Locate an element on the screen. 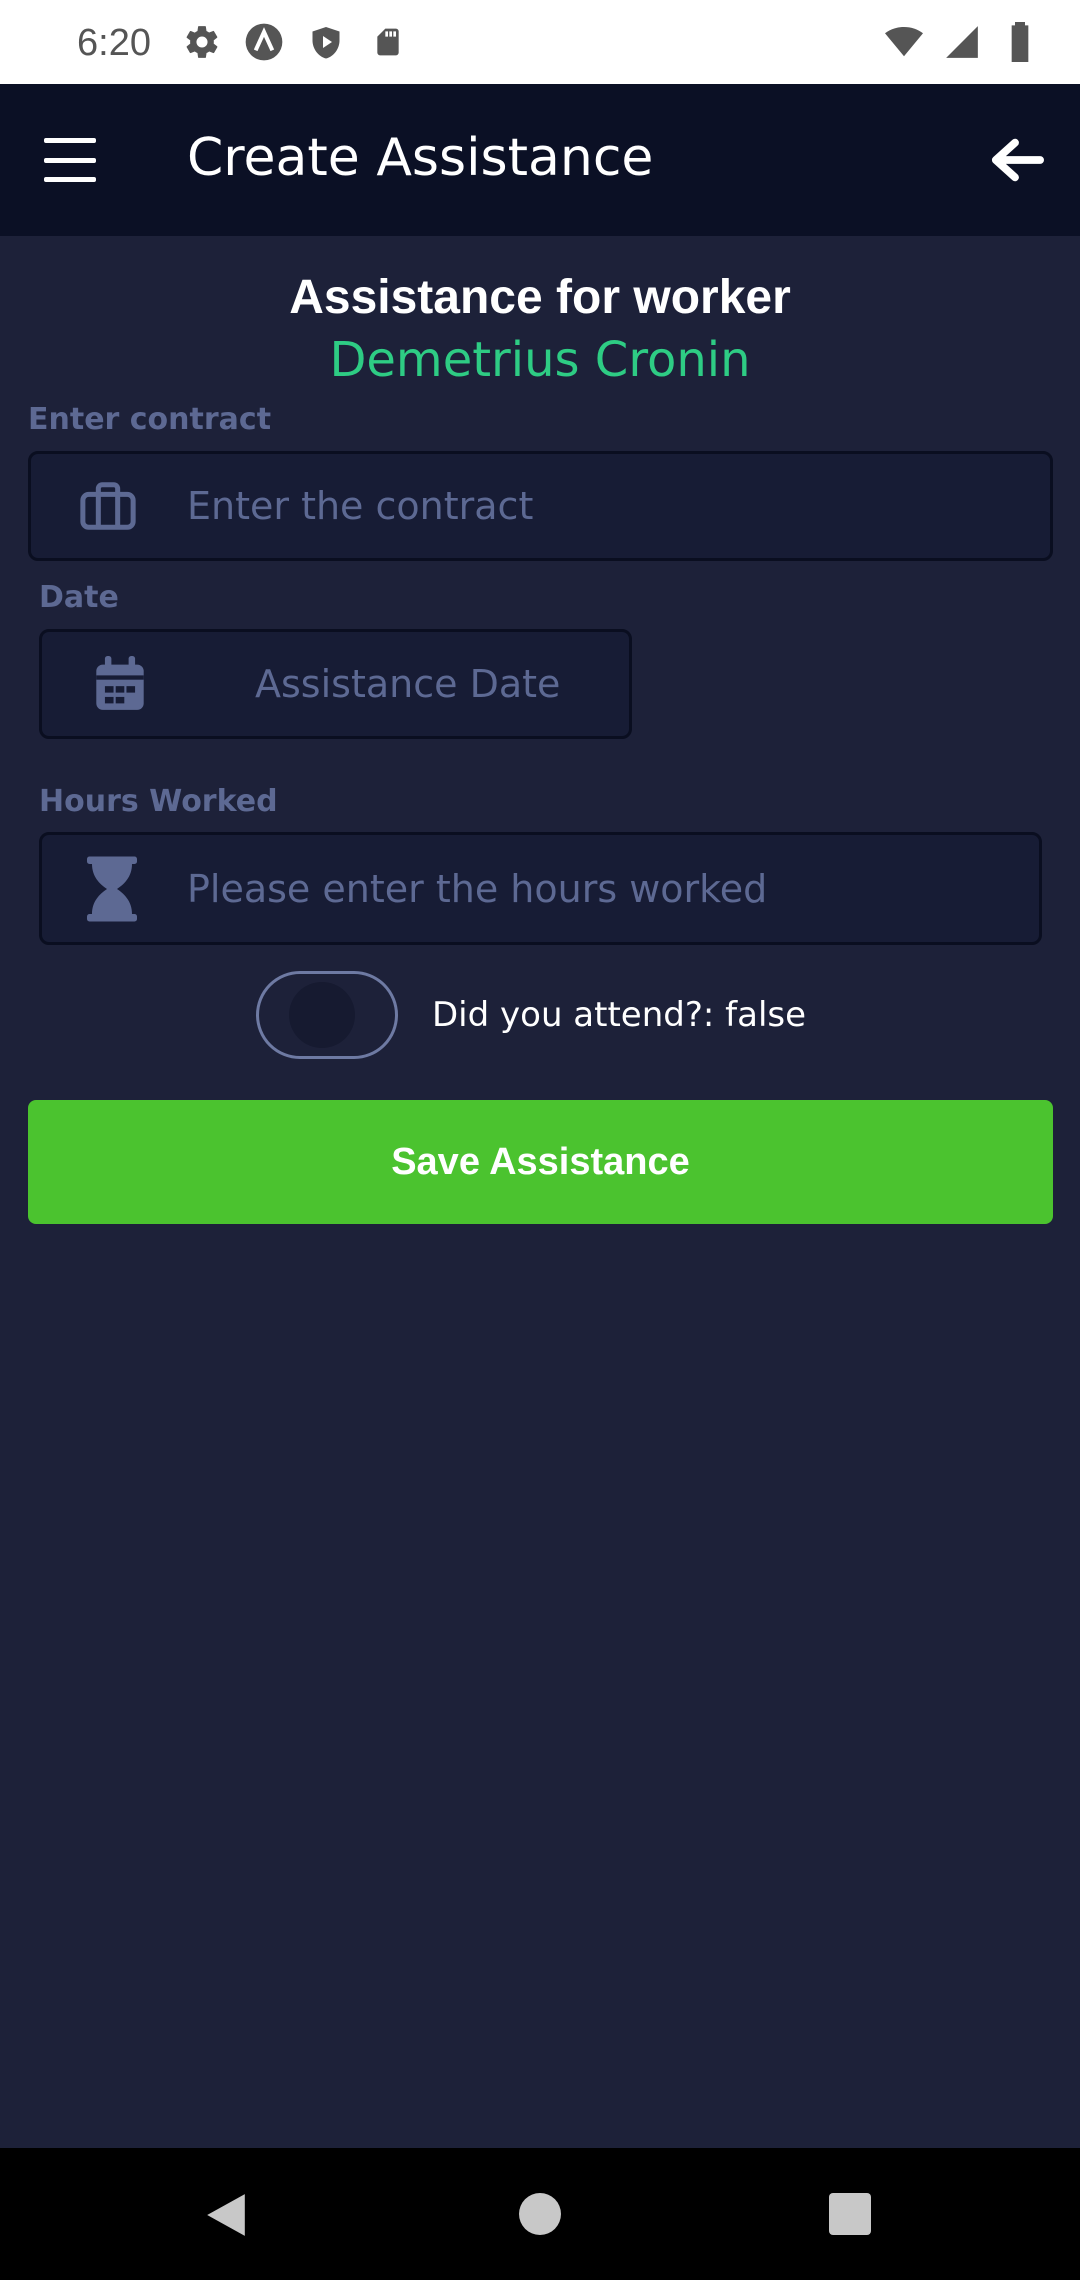  worker-name: Demetrius Cronin is located at coordinates (540, 360).